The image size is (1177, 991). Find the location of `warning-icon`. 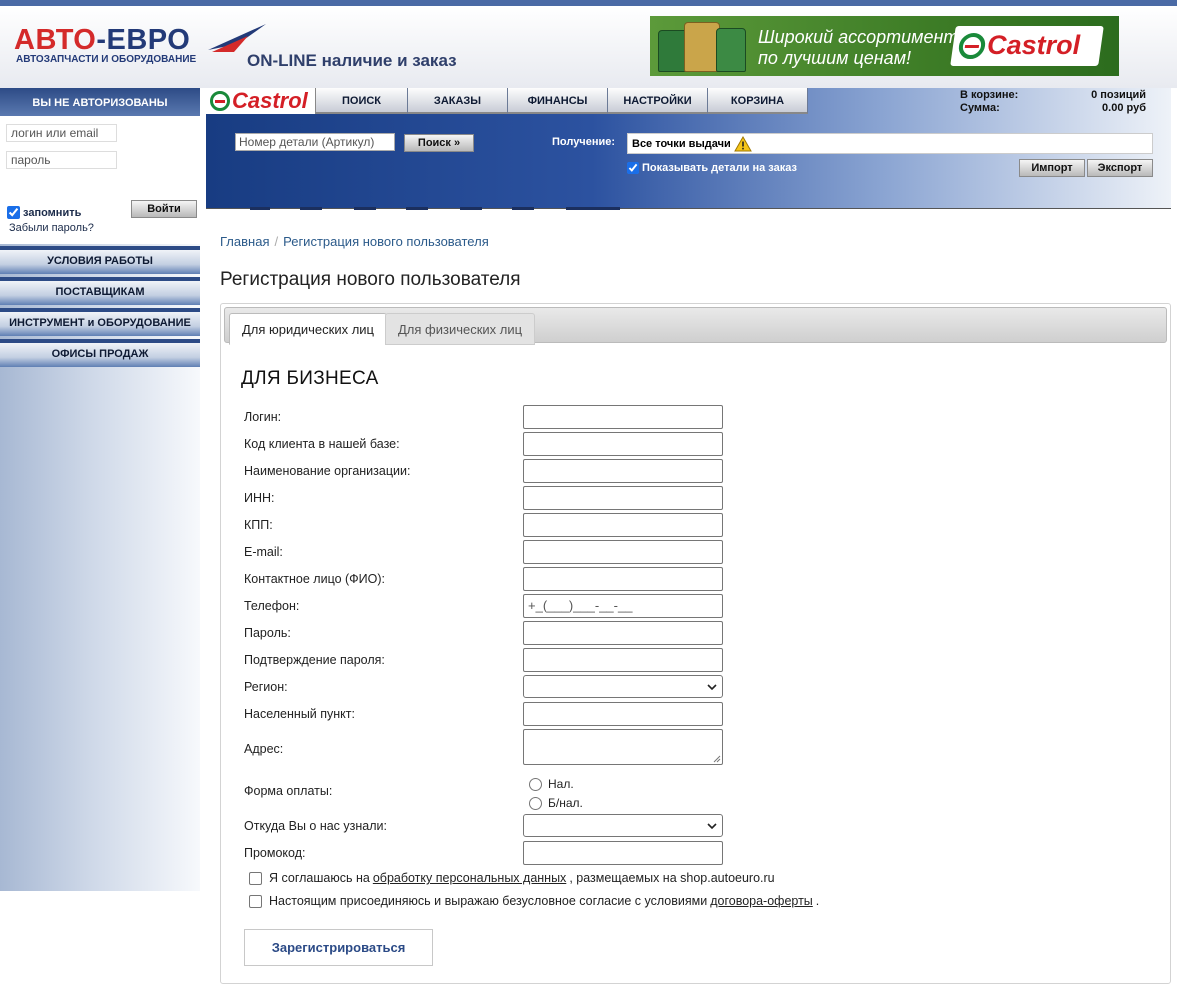

warning-icon is located at coordinates (742, 143).